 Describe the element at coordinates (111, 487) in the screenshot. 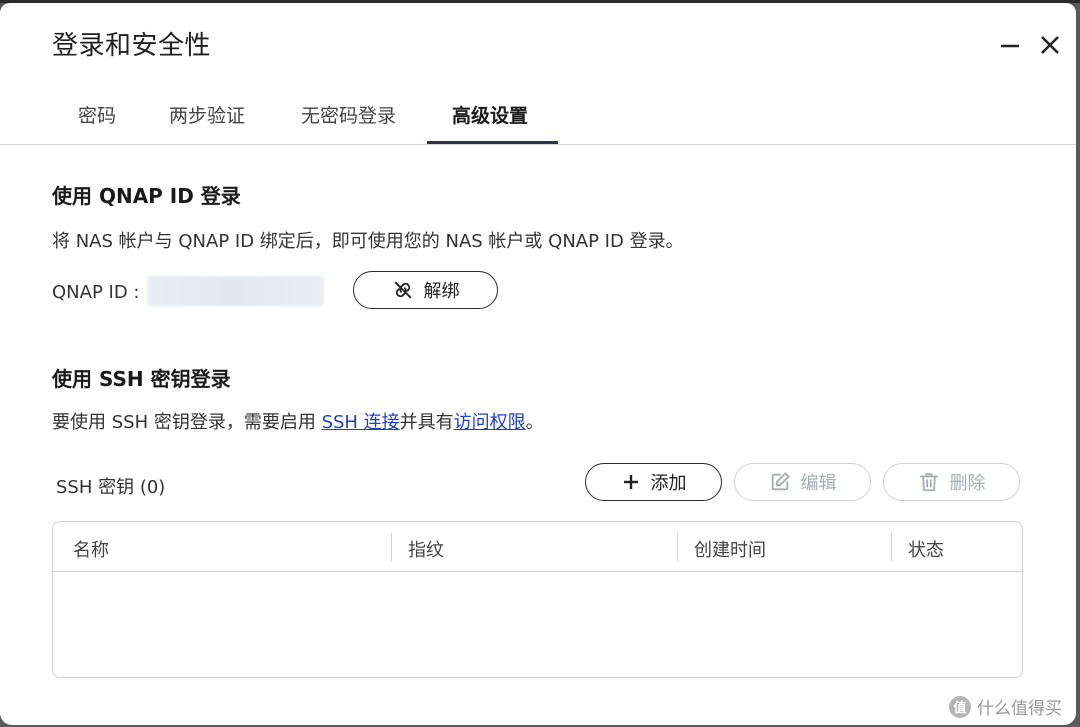

I see `ssh-keys-count: SSH 密钥 (0)` at that location.